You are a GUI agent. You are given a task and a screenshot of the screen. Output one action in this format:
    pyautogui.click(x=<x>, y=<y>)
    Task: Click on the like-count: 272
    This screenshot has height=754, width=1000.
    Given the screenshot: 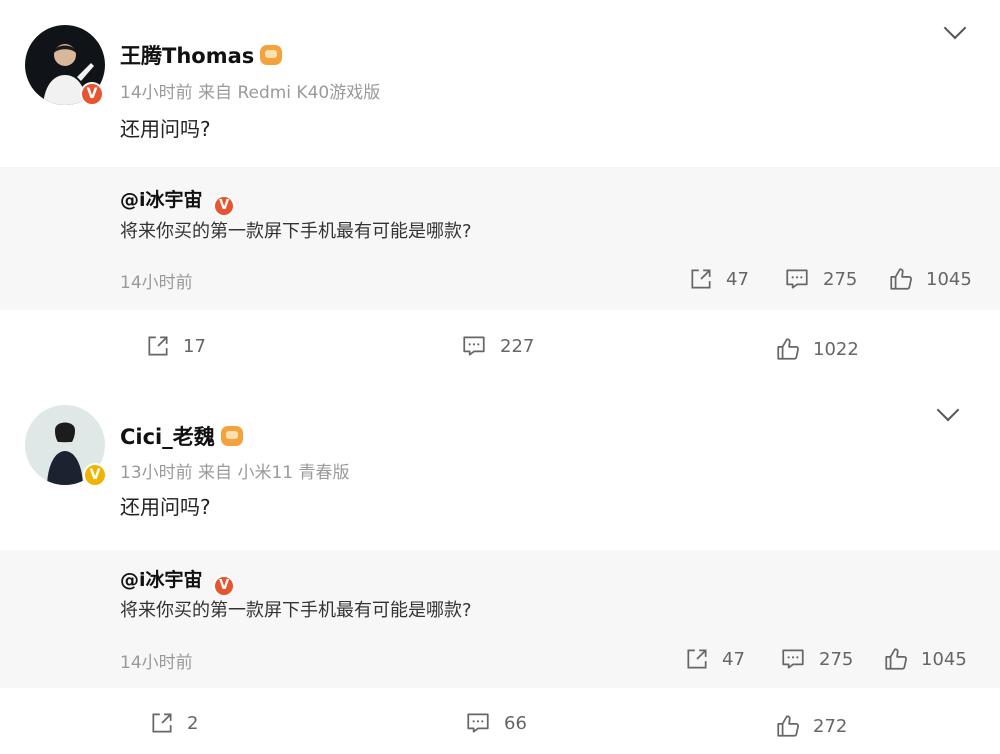 What is the action you would take?
    pyautogui.click(x=830, y=726)
    